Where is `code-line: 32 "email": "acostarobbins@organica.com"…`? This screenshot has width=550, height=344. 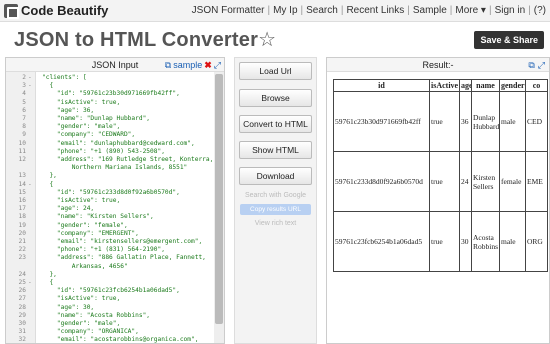 code-line: 32 "email": "acostarobbins@organica.com"… is located at coordinates (108, 339).